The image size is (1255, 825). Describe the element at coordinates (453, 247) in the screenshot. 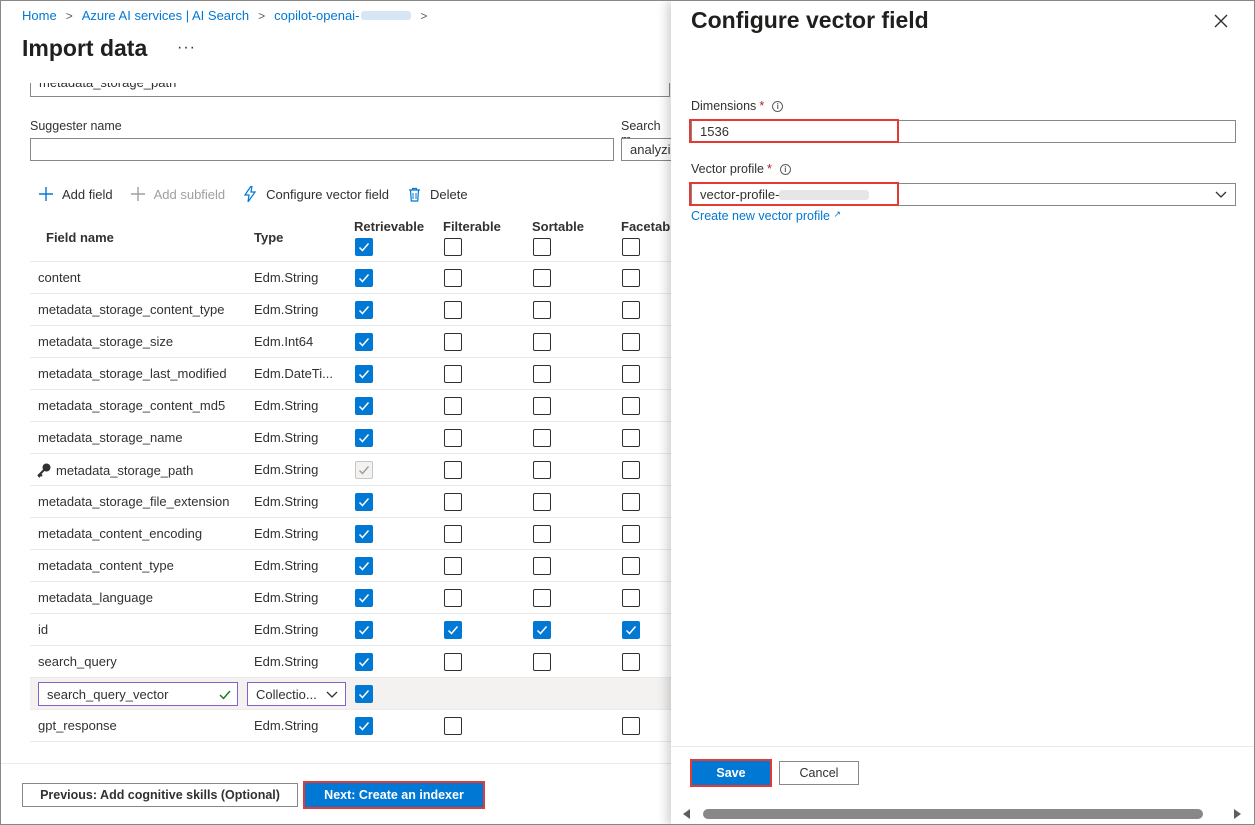

I see `select-all-filterable-checkbox` at that location.